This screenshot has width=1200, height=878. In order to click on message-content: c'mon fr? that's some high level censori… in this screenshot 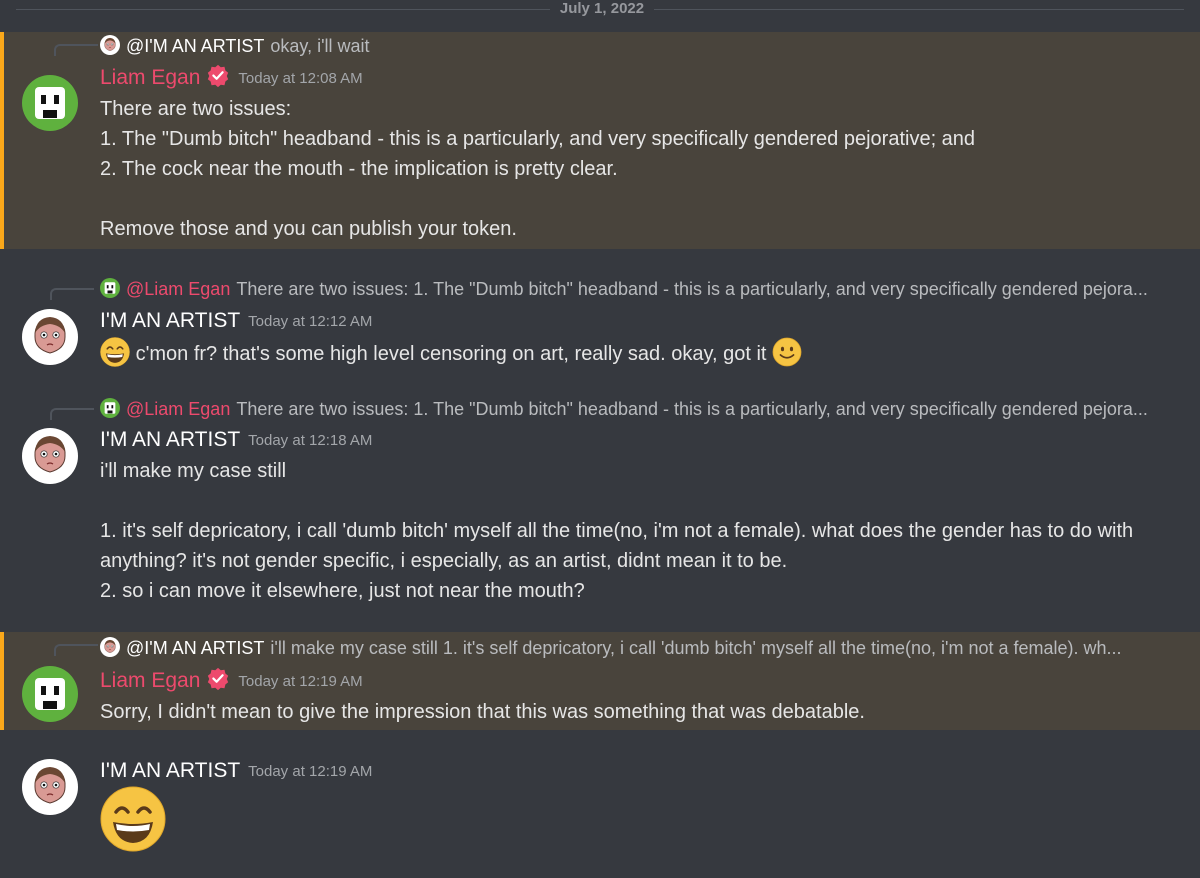, I will do `click(640, 353)`.